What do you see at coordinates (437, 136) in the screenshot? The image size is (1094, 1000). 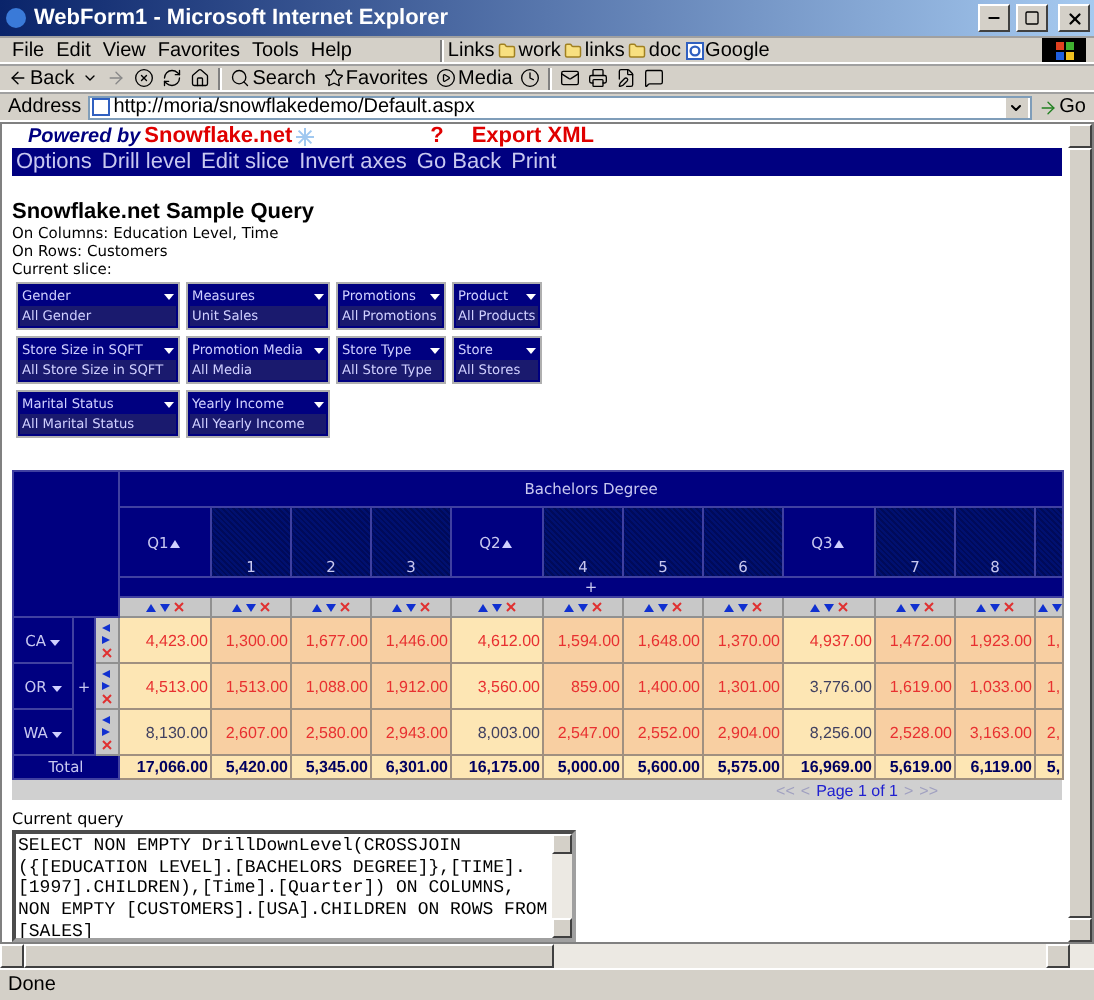 I see `help-link: ?` at bounding box center [437, 136].